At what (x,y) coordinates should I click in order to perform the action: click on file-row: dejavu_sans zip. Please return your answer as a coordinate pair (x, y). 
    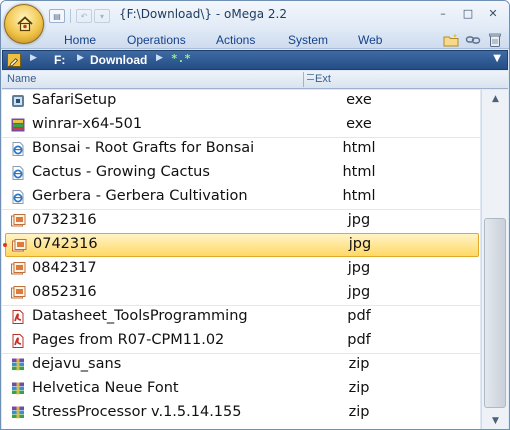
    Looking at the image, I should click on (241, 365).